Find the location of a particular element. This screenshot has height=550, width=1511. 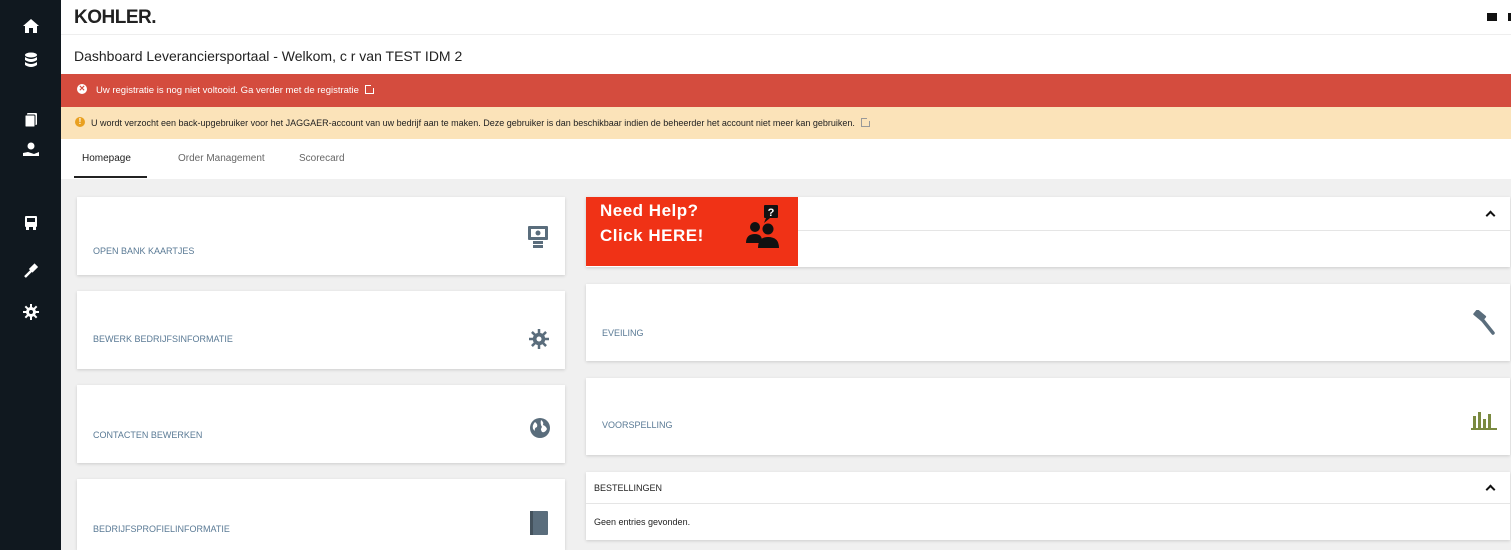

globe-icon is located at coordinates (540, 430).